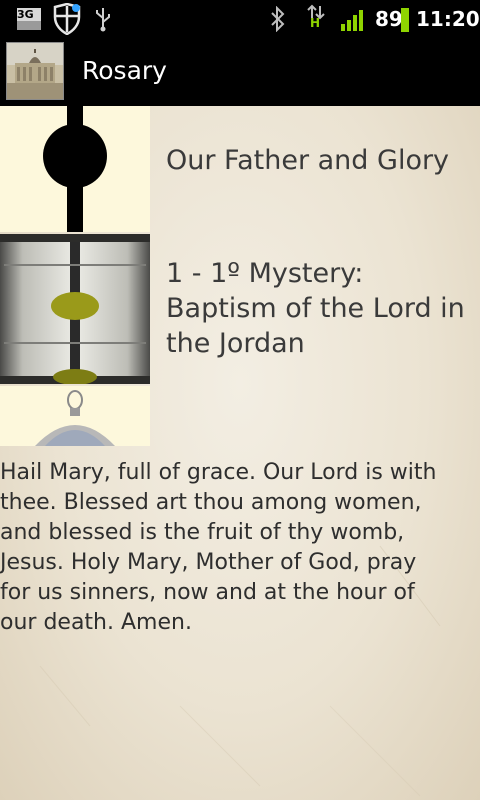  What do you see at coordinates (265, 273) in the screenshot?
I see `mystery-line-1: 1 - 1º Mystery:` at bounding box center [265, 273].